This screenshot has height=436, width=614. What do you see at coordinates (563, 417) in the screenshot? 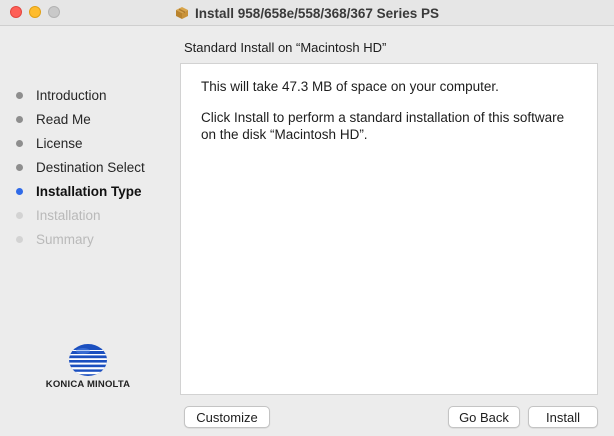
I see `install-button: Install` at bounding box center [563, 417].